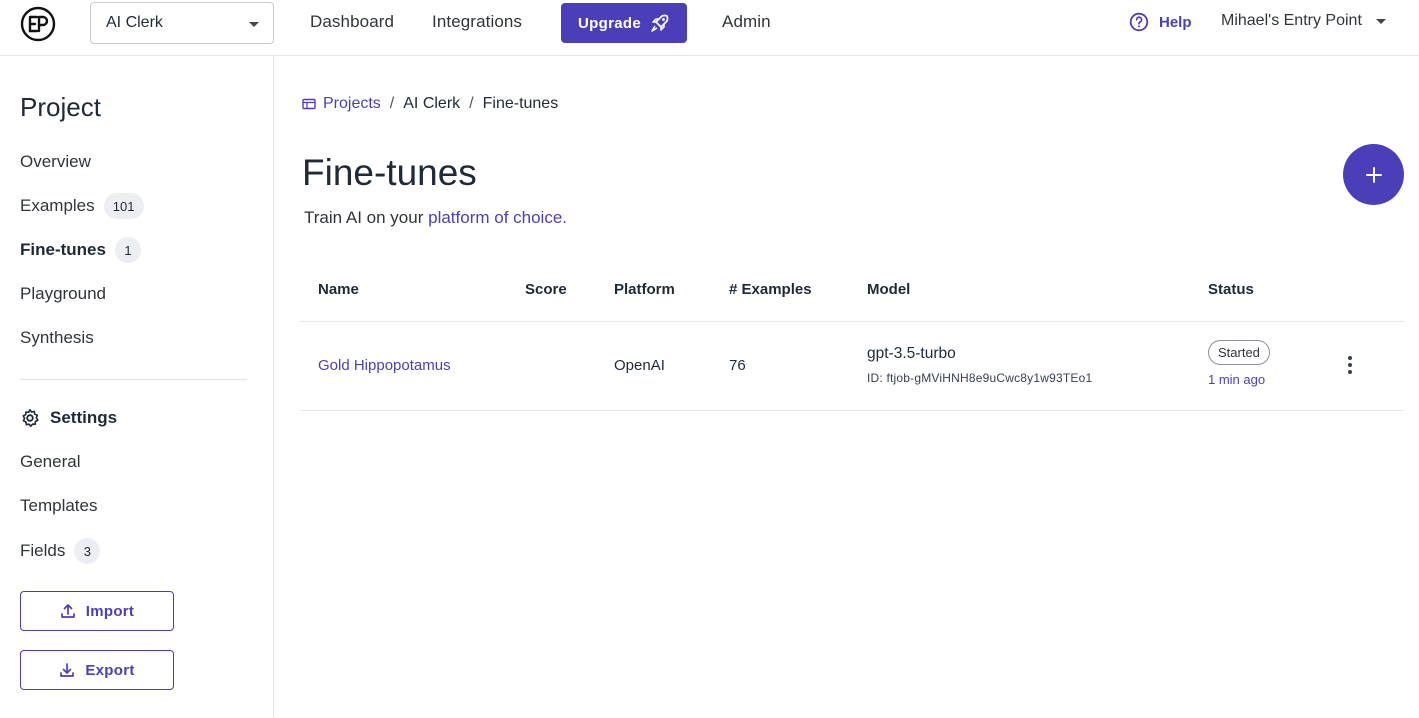 This screenshot has height=718, width=1419. Describe the element at coordinates (384, 365) in the screenshot. I see `fine-tune-name-link: Gold Hippopotamus` at that location.